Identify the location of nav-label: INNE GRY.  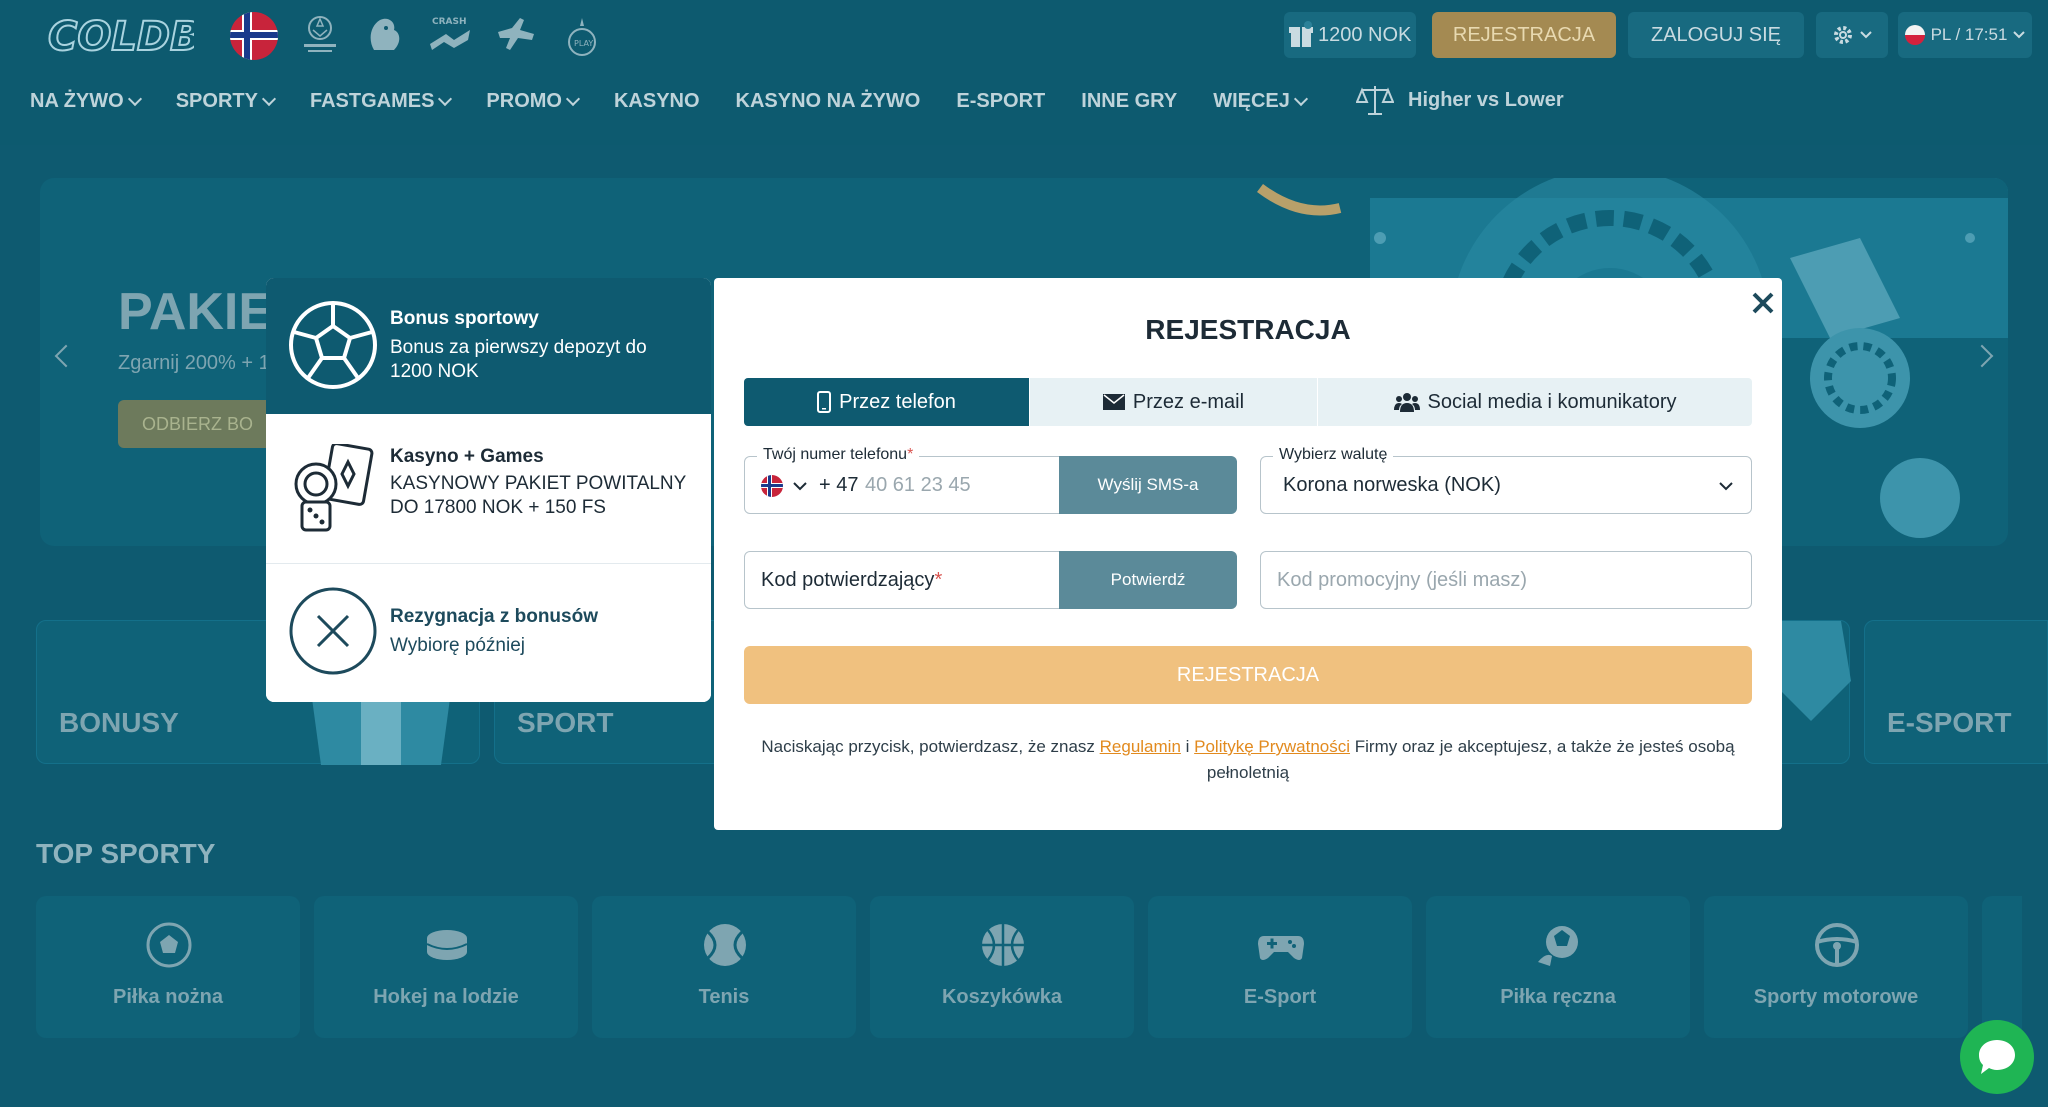
(1129, 100).